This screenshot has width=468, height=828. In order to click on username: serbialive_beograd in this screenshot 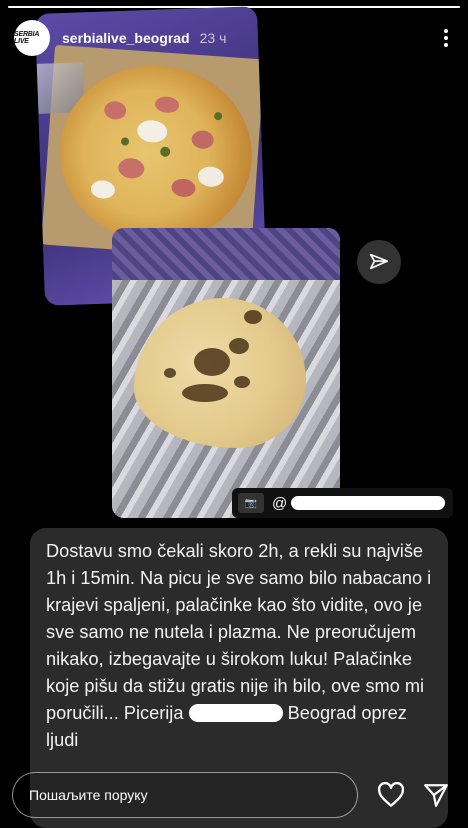, I will do `click(126, 38)`.